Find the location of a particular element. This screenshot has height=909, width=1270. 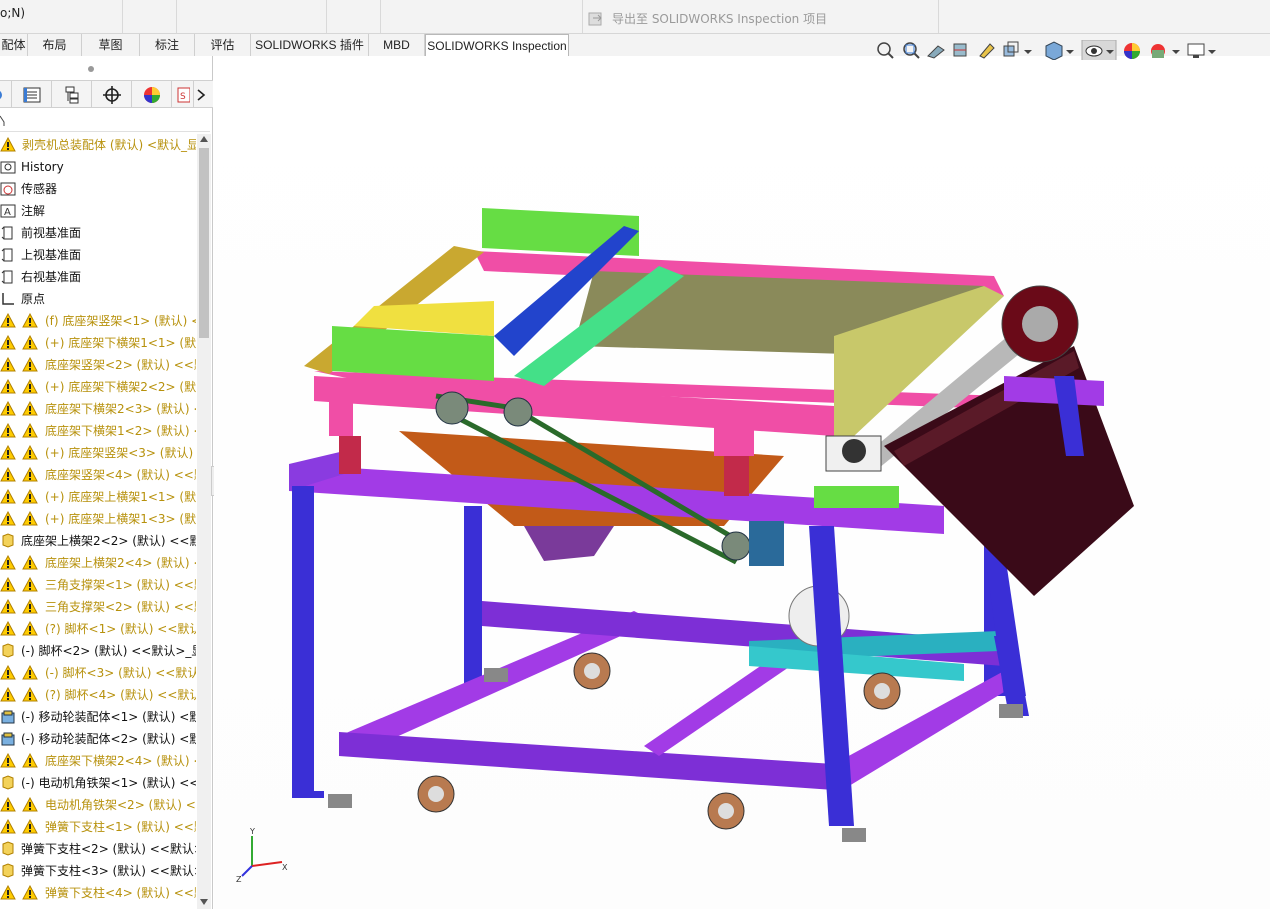

hide-show-eye-icon is located at coordinates (1094, 51).